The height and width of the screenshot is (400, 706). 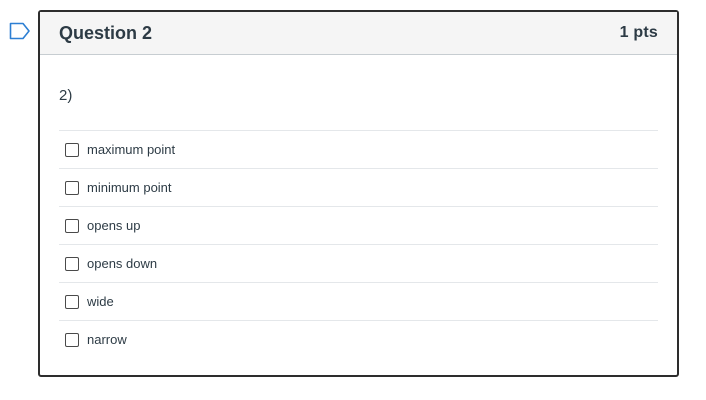 What do you see at coordinates (100, 301) in the screenshot?
I see `answer-label: wide` at bounding box center [100, 301].